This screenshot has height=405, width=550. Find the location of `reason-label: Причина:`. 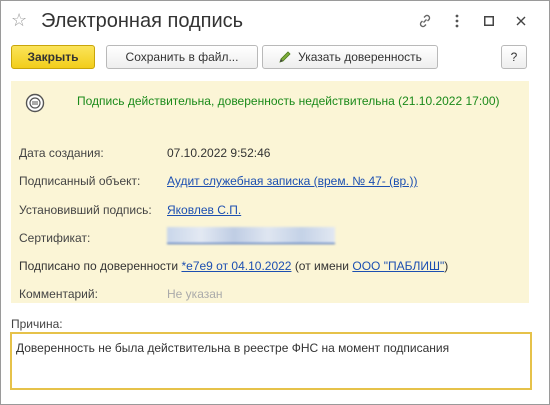

reason-label: Причина: is located at coordinates (37, 324).